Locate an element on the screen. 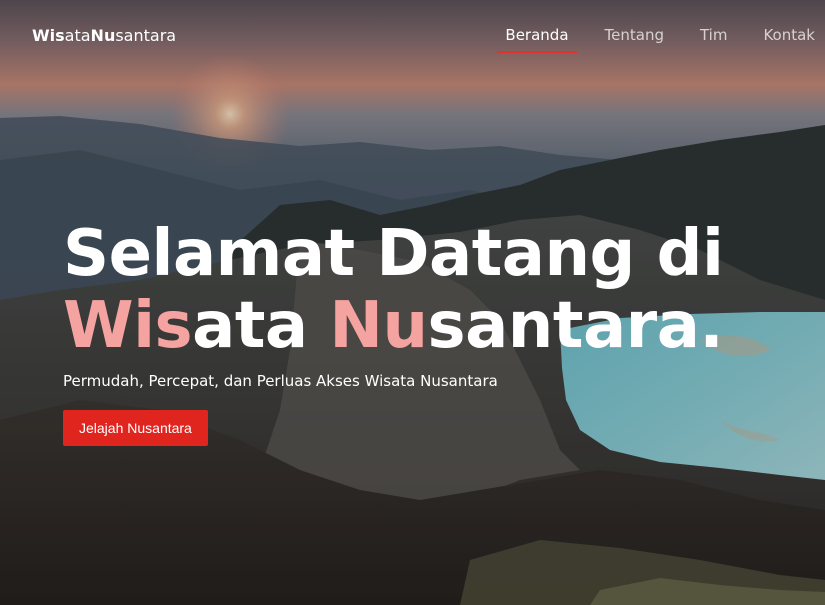 The width and height of the screenshot is (825, 605). brand-part-2: ata is located at coordinates (77, 35).